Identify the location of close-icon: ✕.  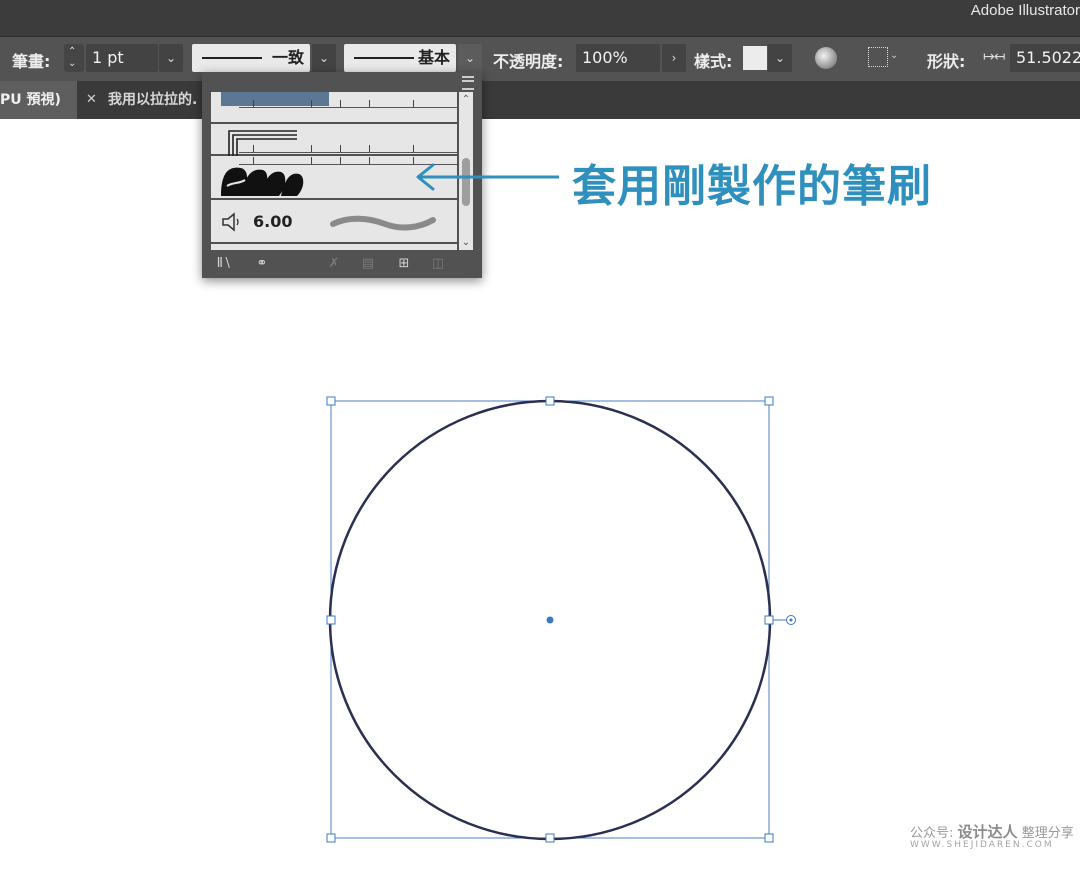
(91, 100).